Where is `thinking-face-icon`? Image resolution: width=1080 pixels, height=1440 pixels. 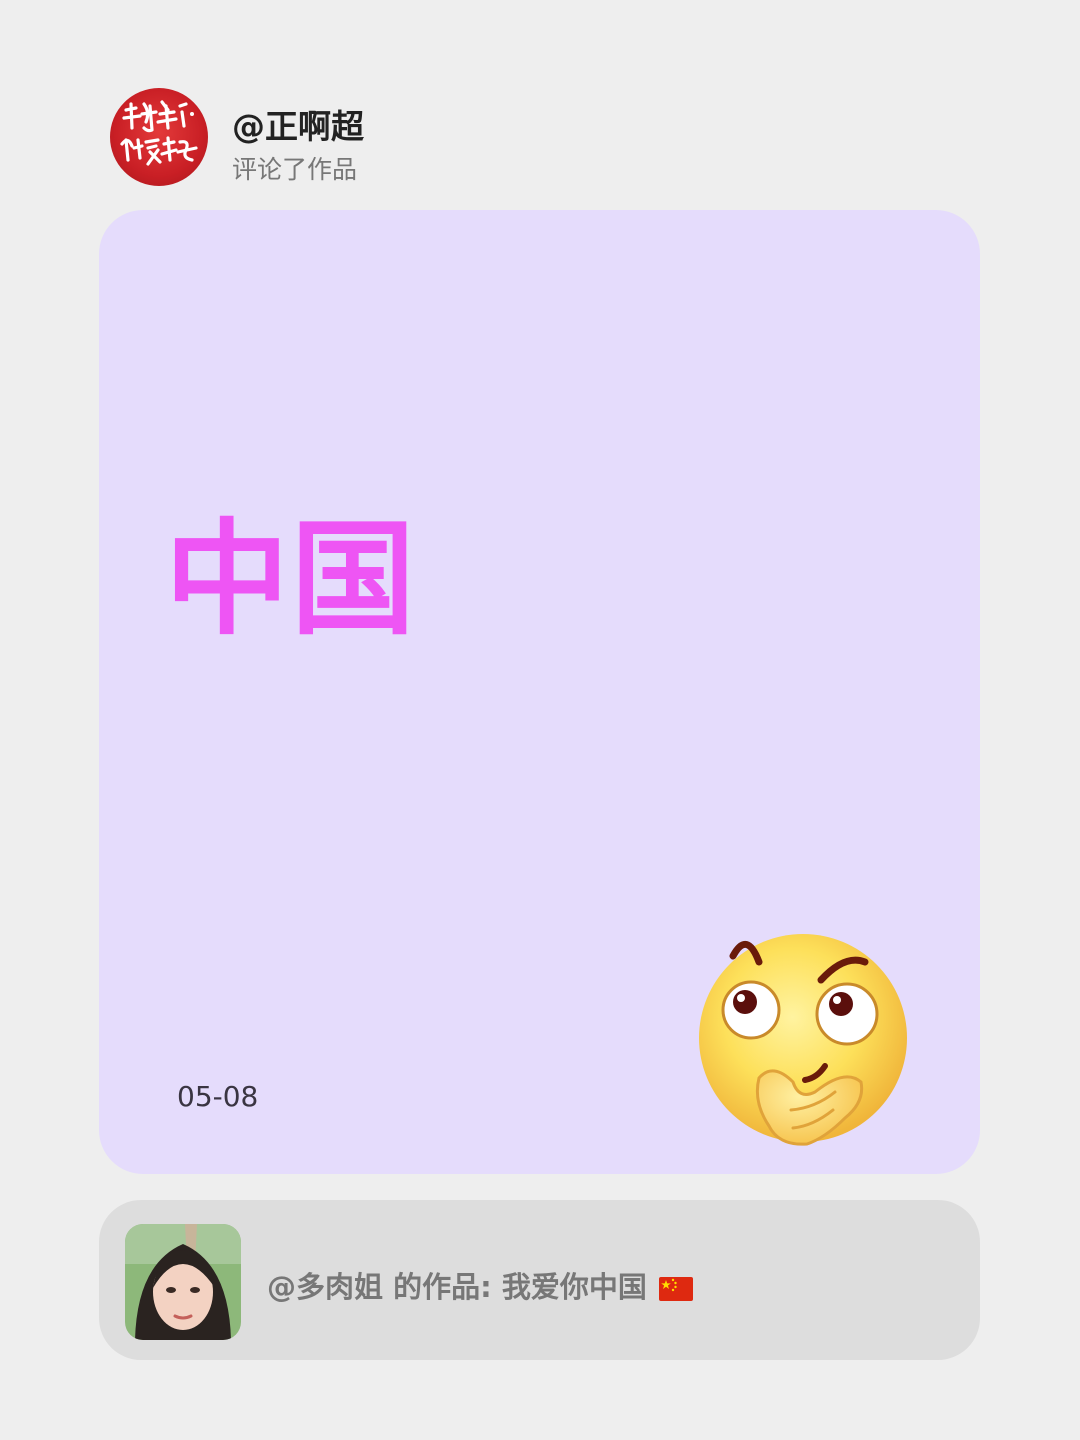
thinking-face-icon is located at coordinates (803, 1040).